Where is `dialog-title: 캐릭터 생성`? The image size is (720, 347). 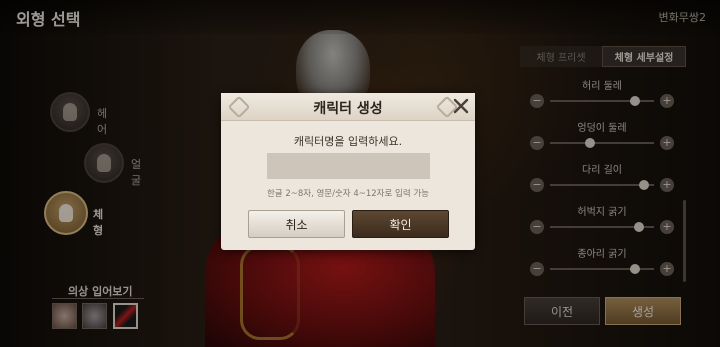 dialog-title: 캐릭터 생성 is located at coordinates (348, 109).